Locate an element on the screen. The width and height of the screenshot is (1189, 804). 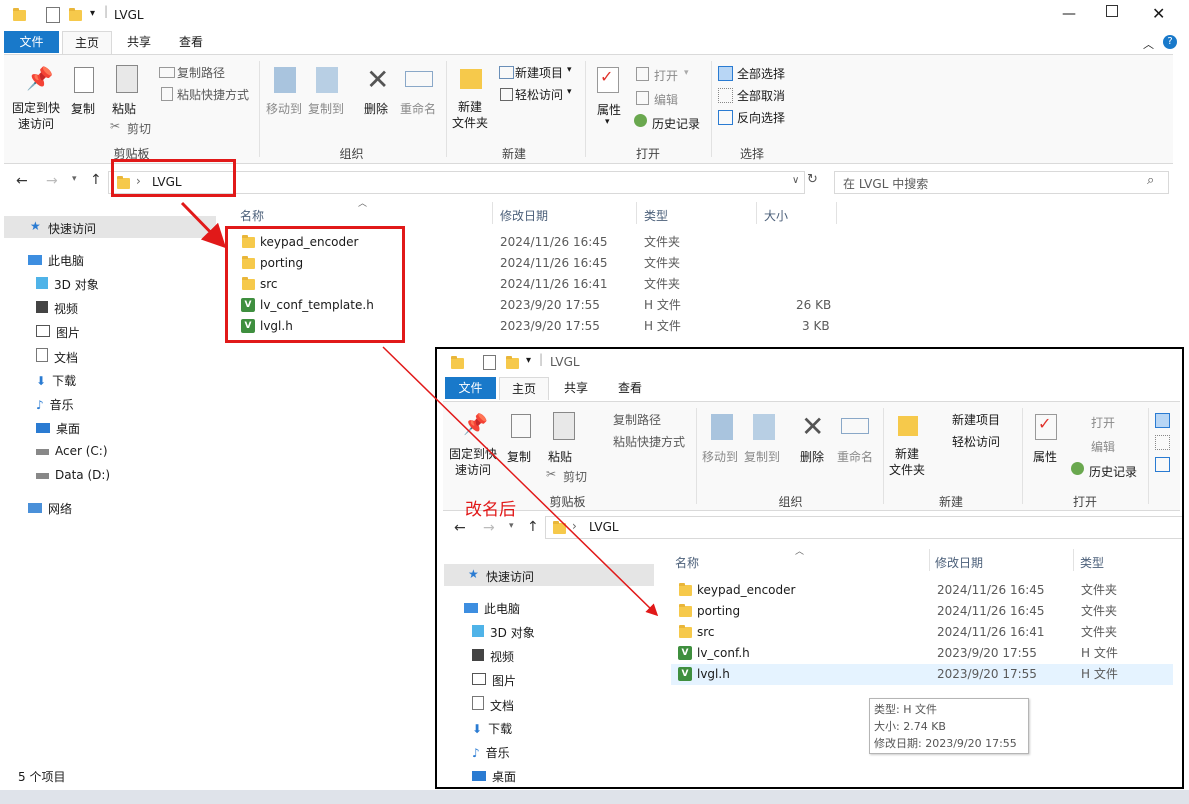
arrow-files-to-renamed is located at coordinates (520, 481).